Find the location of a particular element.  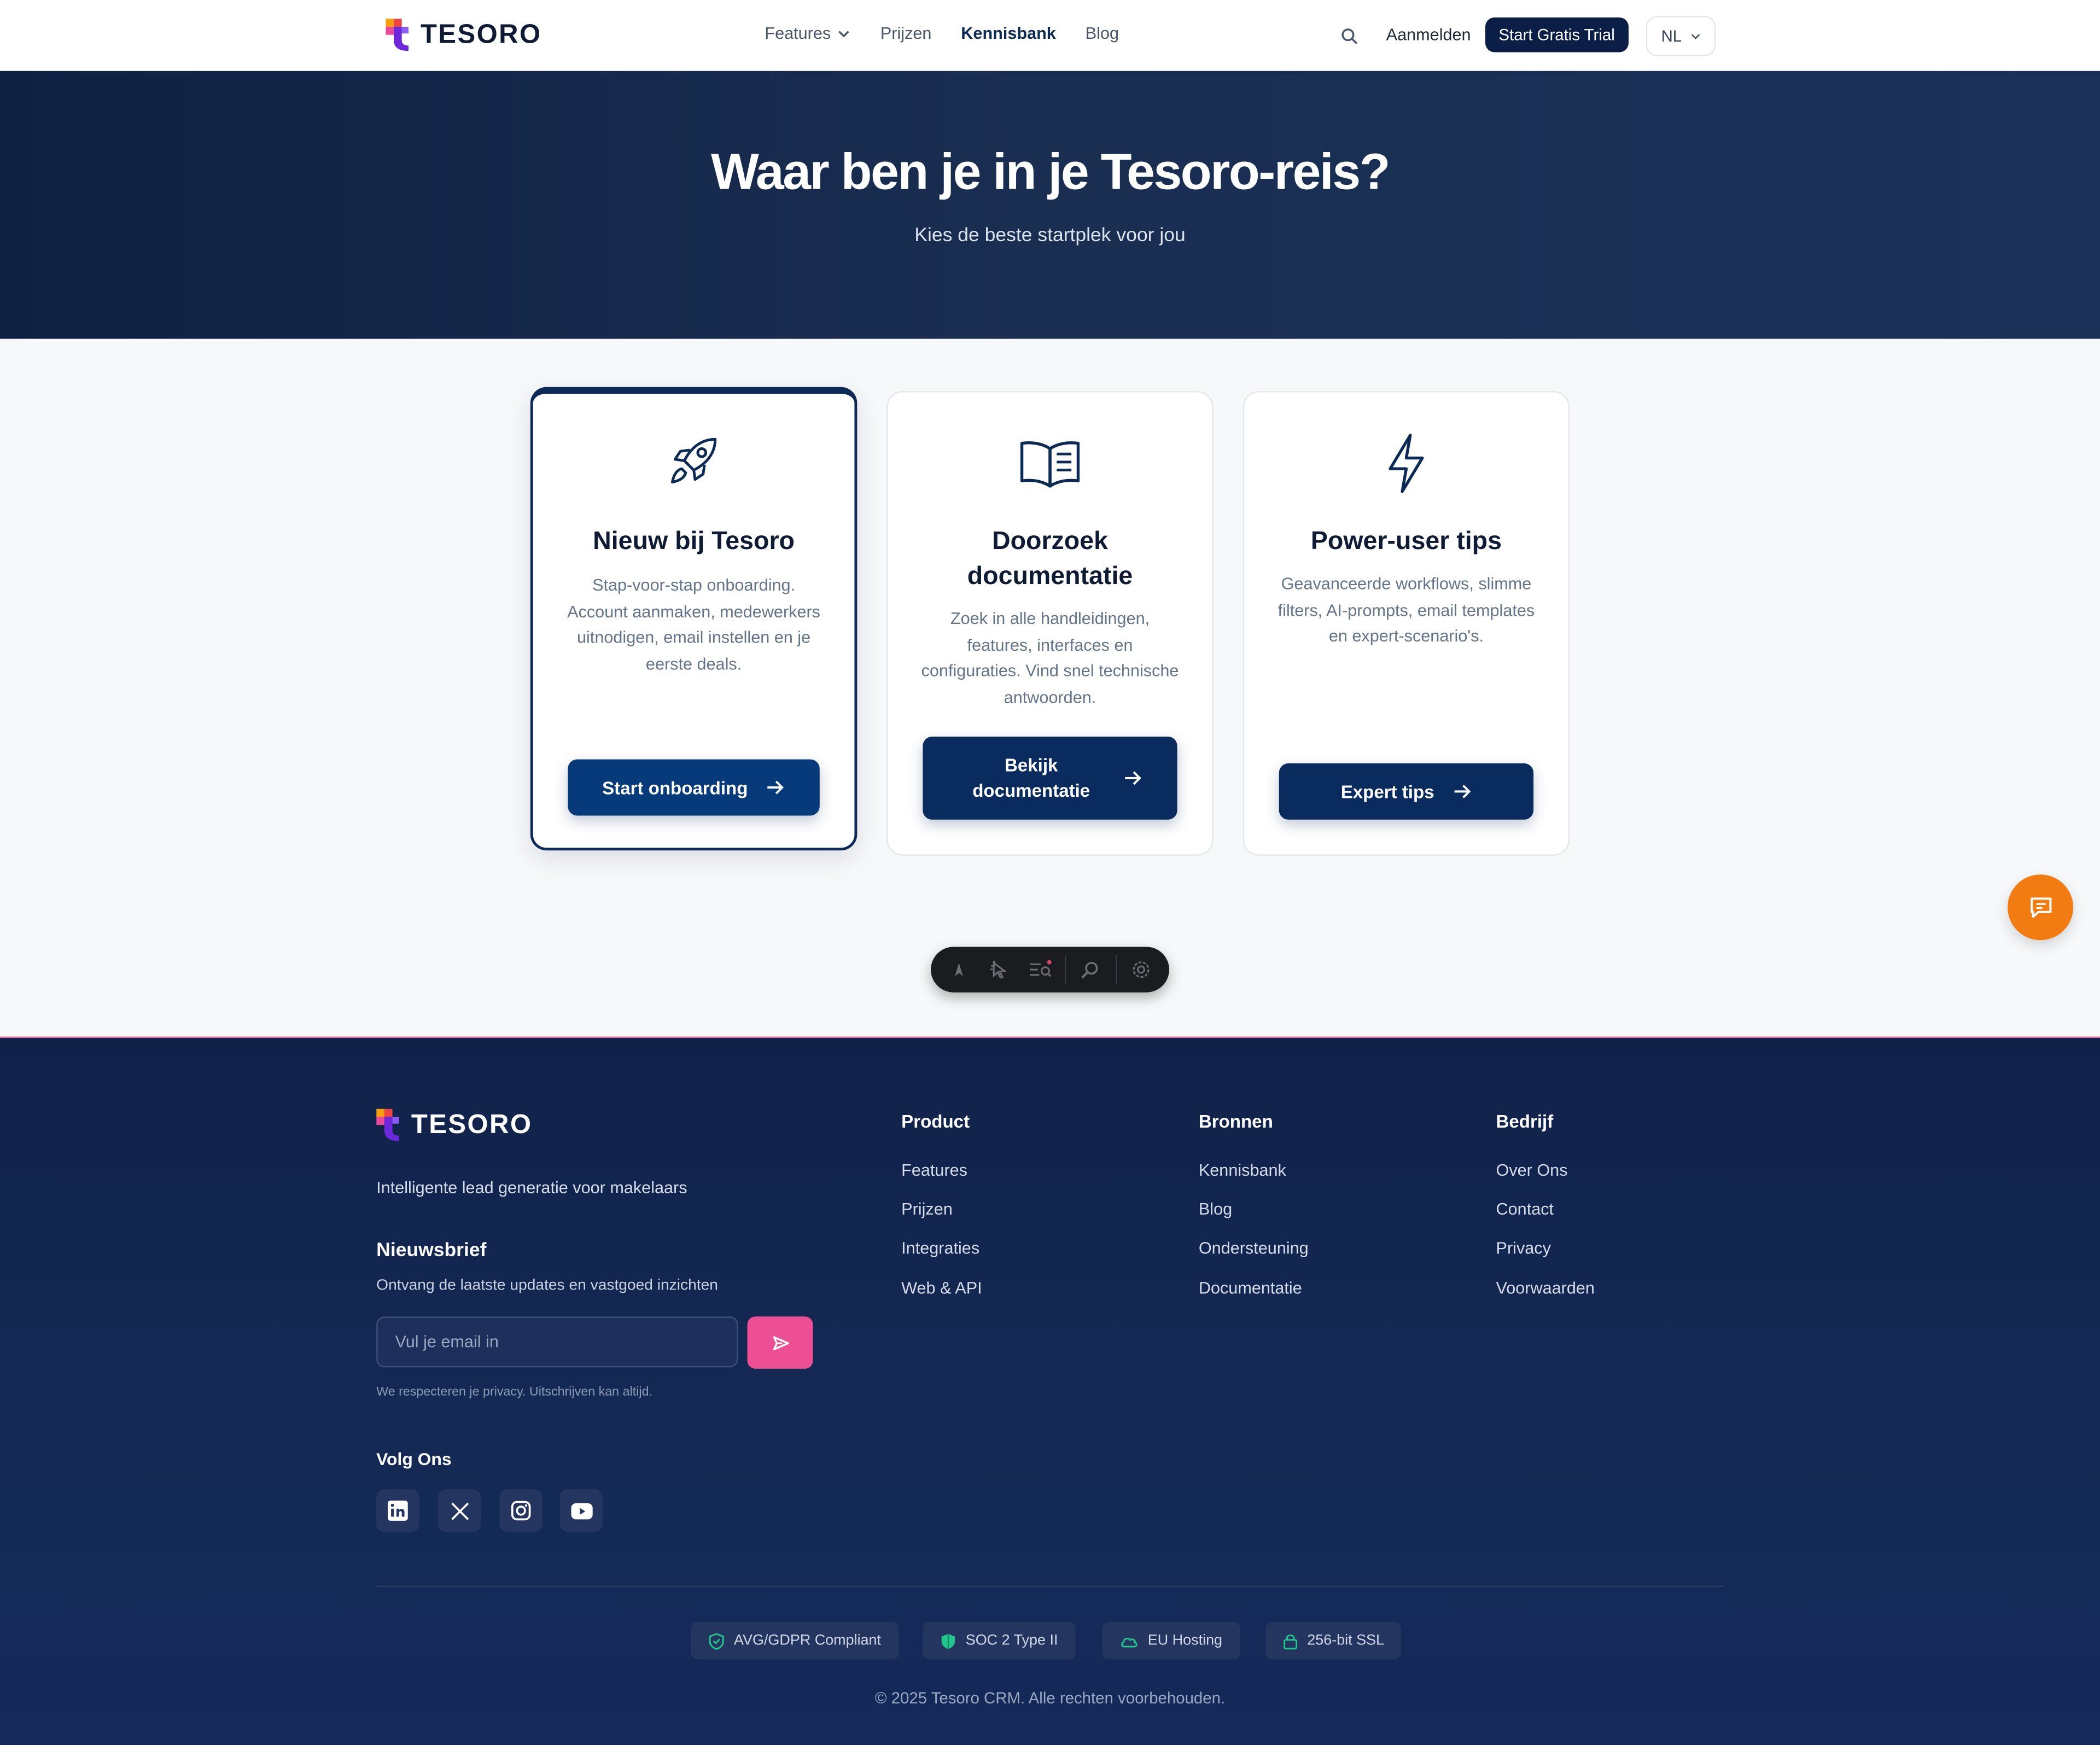

card-title: Doorzoek documentatie is located at coordinates (1050, 559).